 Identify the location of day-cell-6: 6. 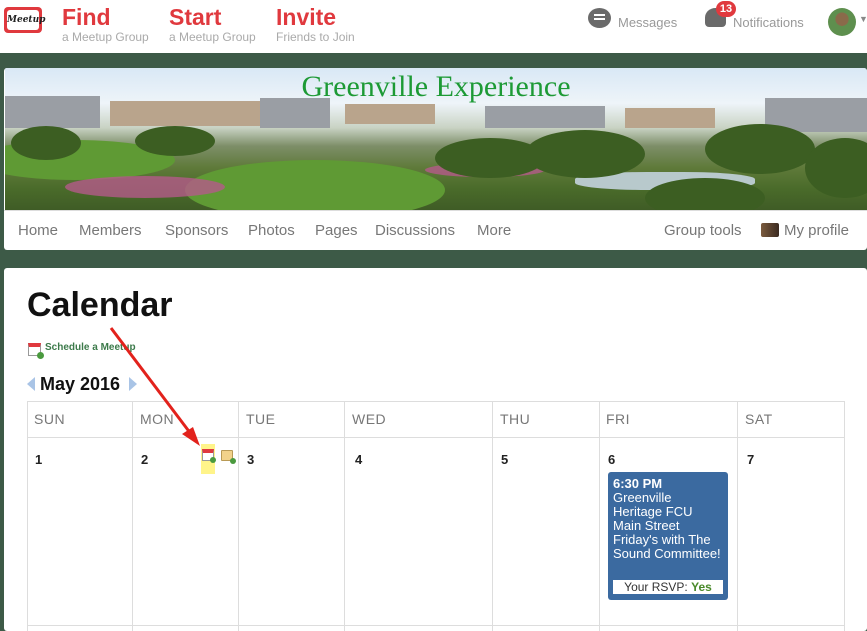
(611, 459).